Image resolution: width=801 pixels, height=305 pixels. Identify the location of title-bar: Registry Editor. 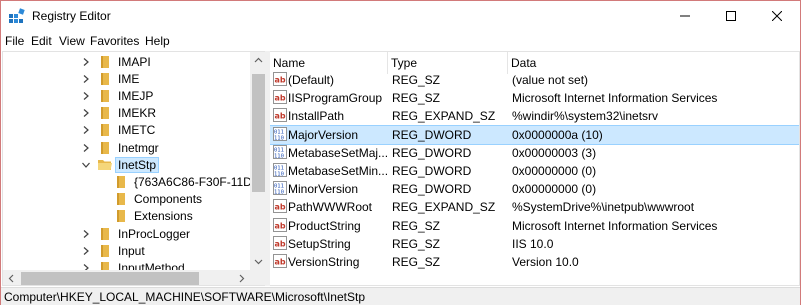
(400, 16).